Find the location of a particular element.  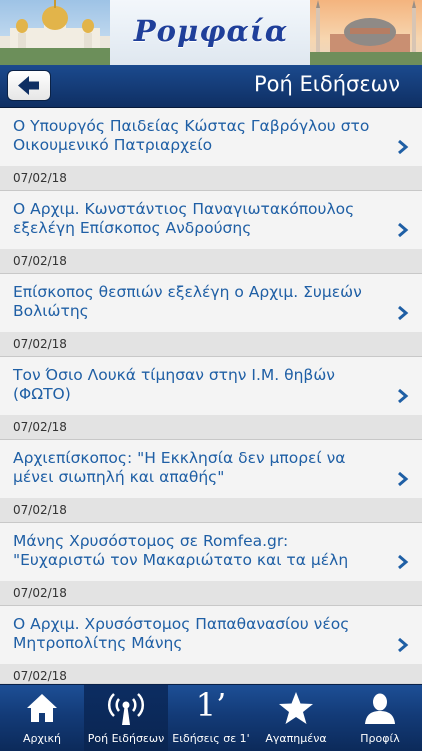

tab-news-one-minute: 1’ Ειδήσεις σε 1' is located at coordinates (211, 718).